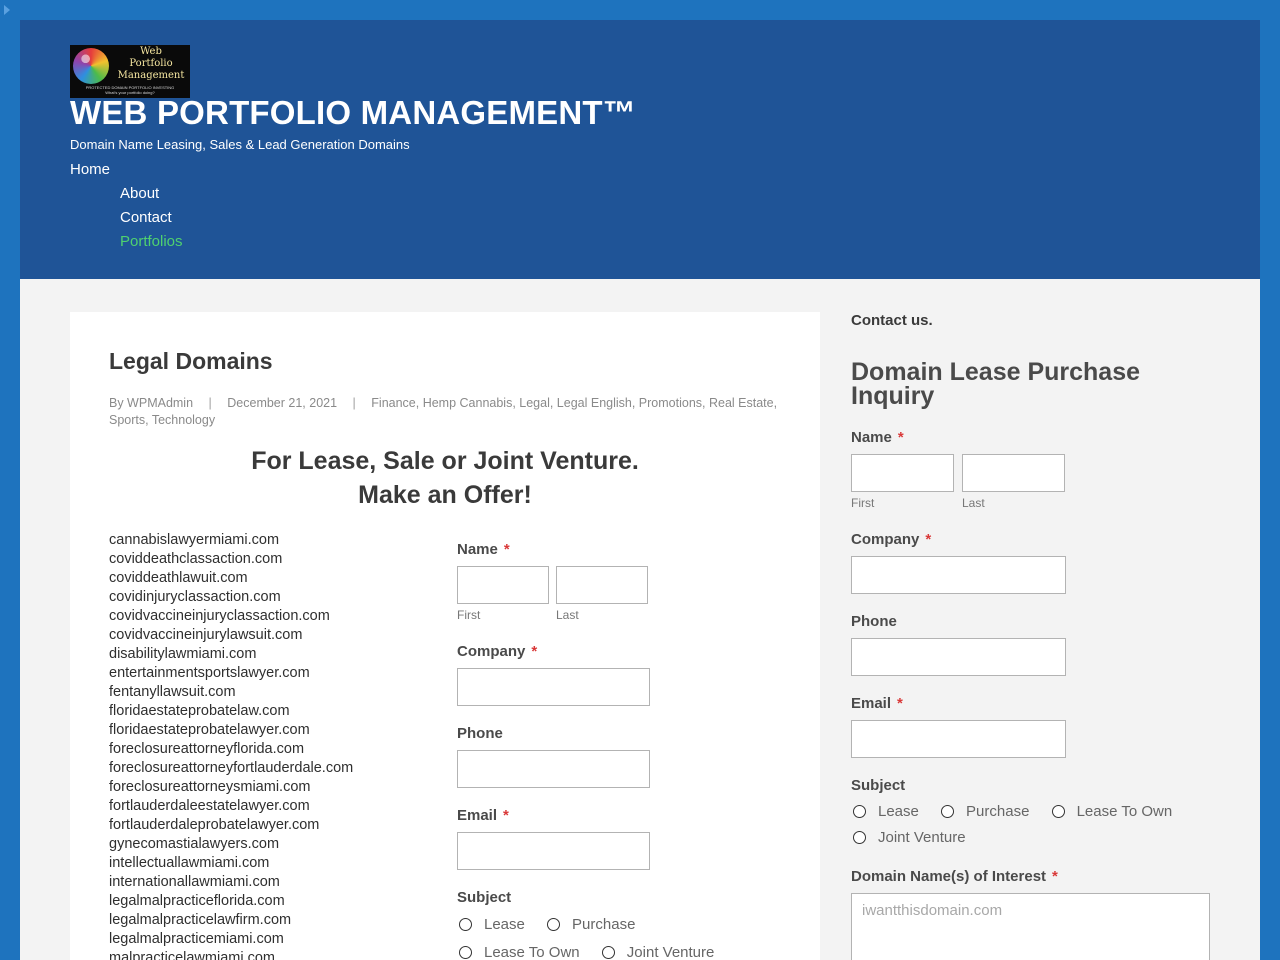 The image size is (1280, 960). I want to click on domain-list-item: fentanyllawsuit.com, so click(172, 692).